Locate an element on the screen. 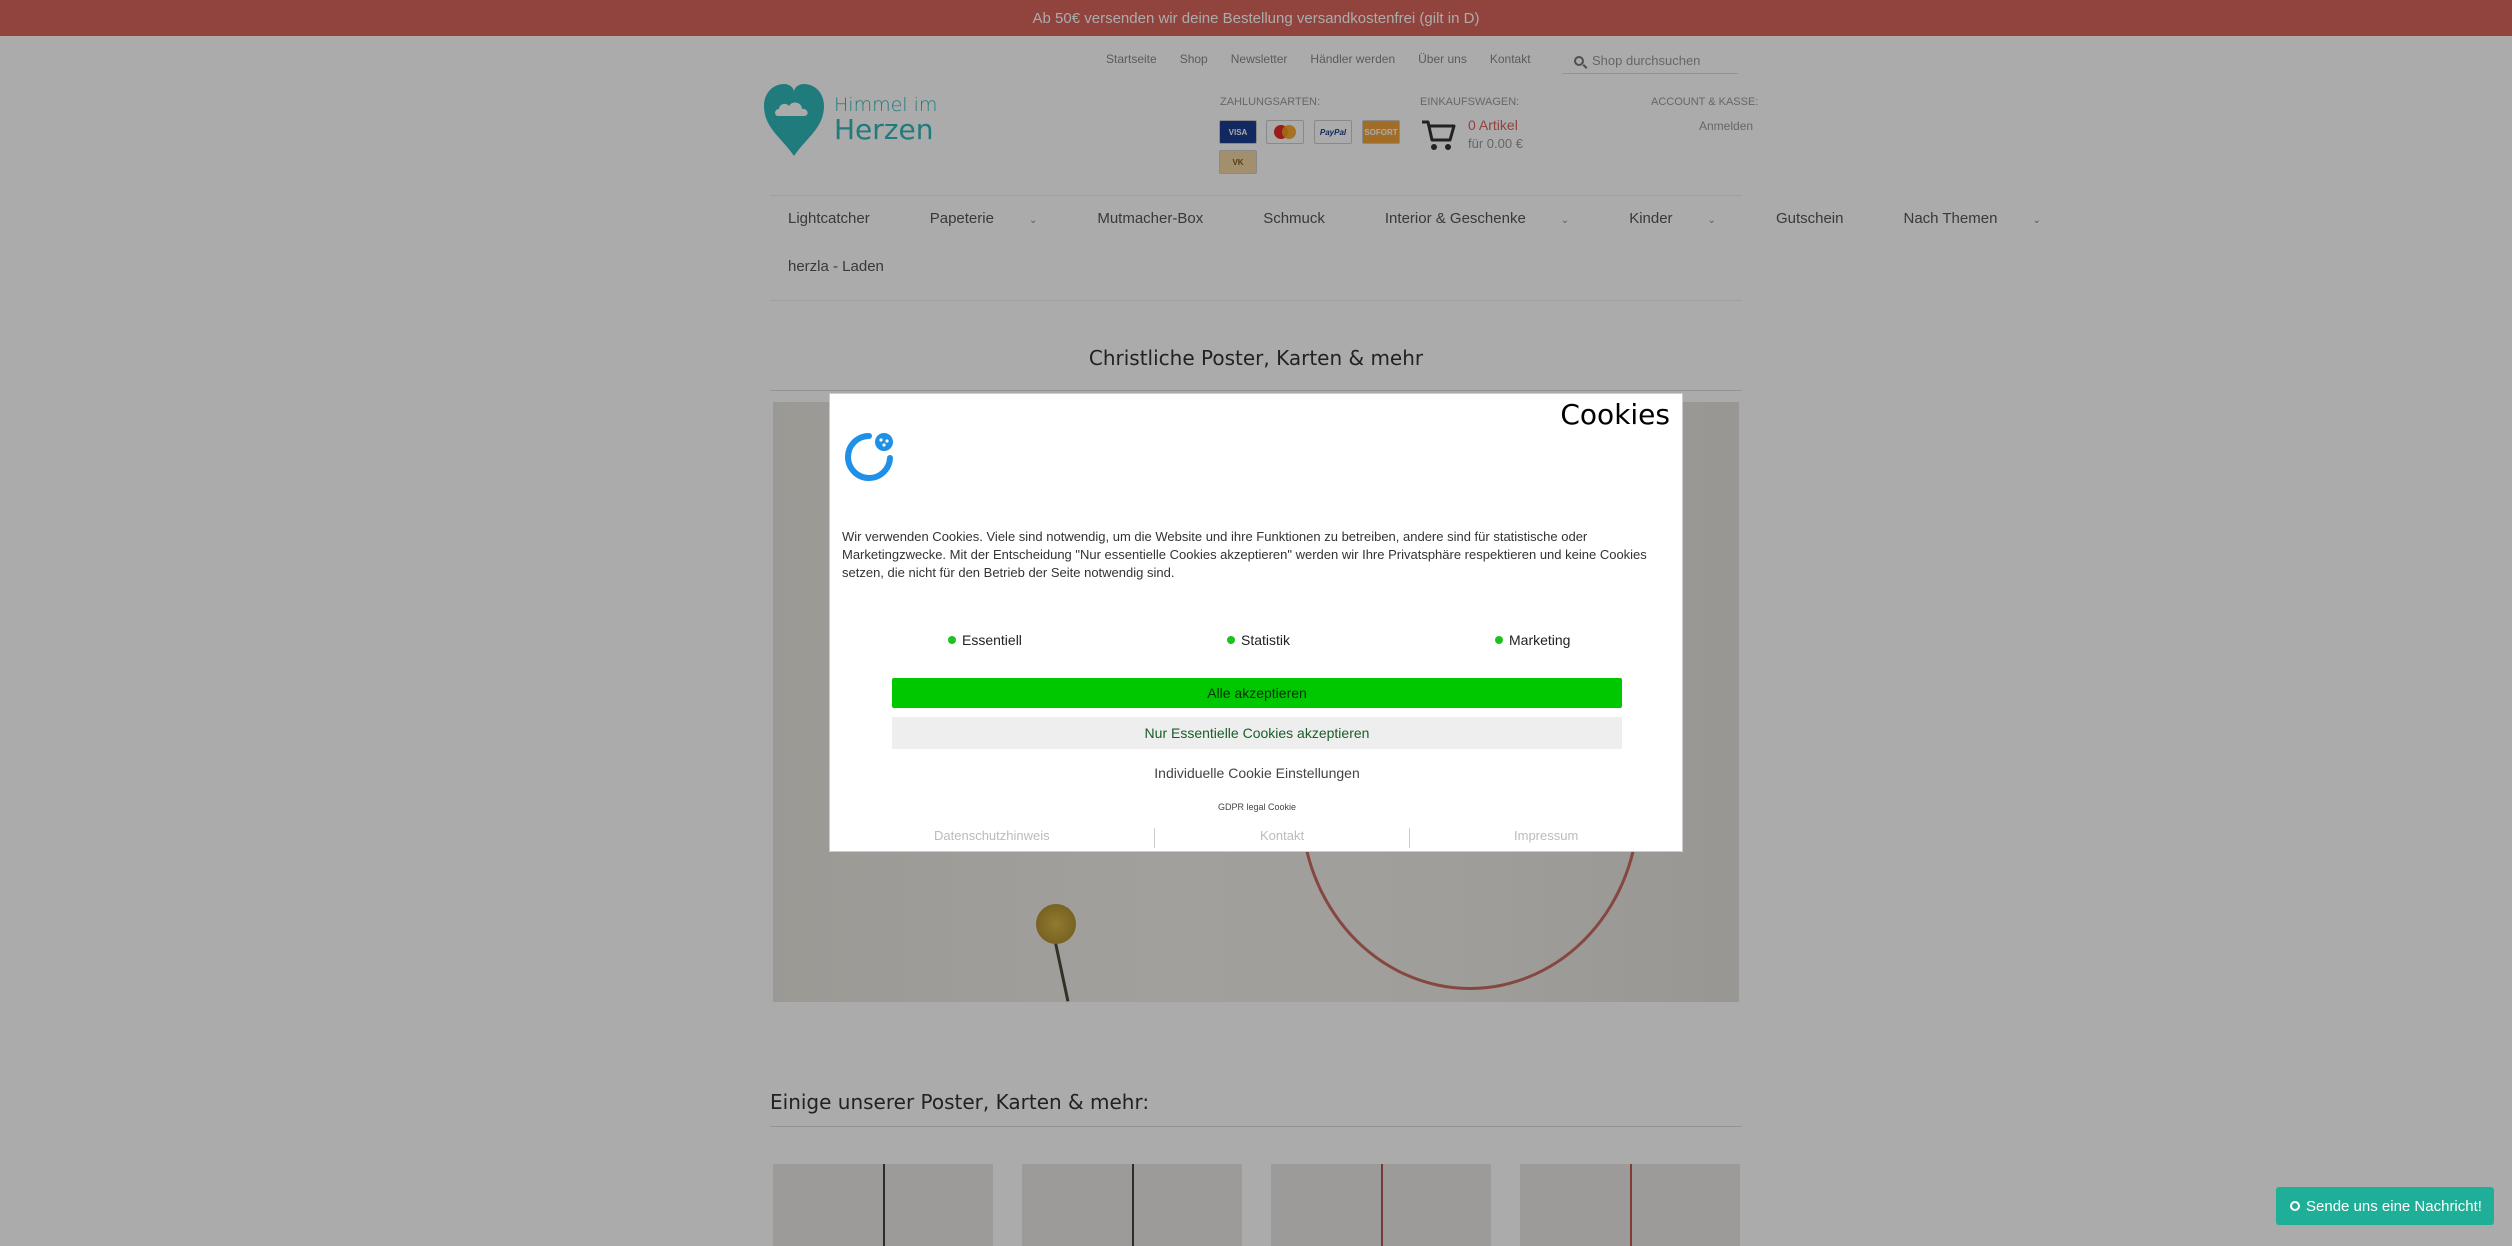 The image size is (2512, 1246). chat-button: Sende uns eine Nachricht! is located at coordinates (2385, 1206).